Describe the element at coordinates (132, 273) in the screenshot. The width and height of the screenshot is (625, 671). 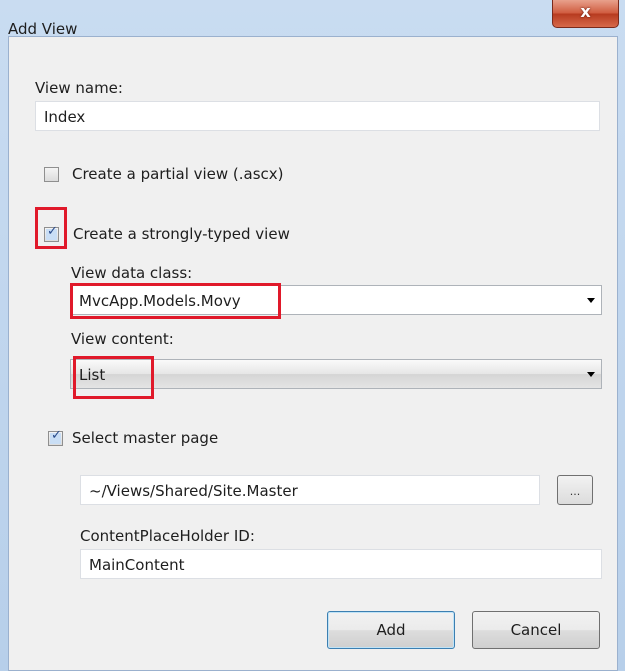
I see `data-class-label: View data class:` at that location.